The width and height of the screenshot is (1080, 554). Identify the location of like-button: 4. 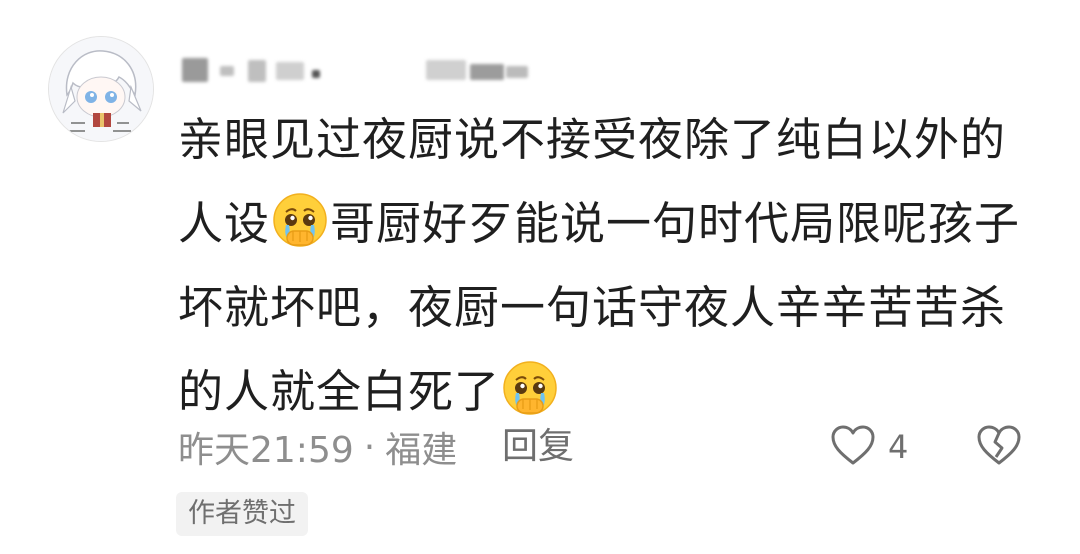
(869, 447).